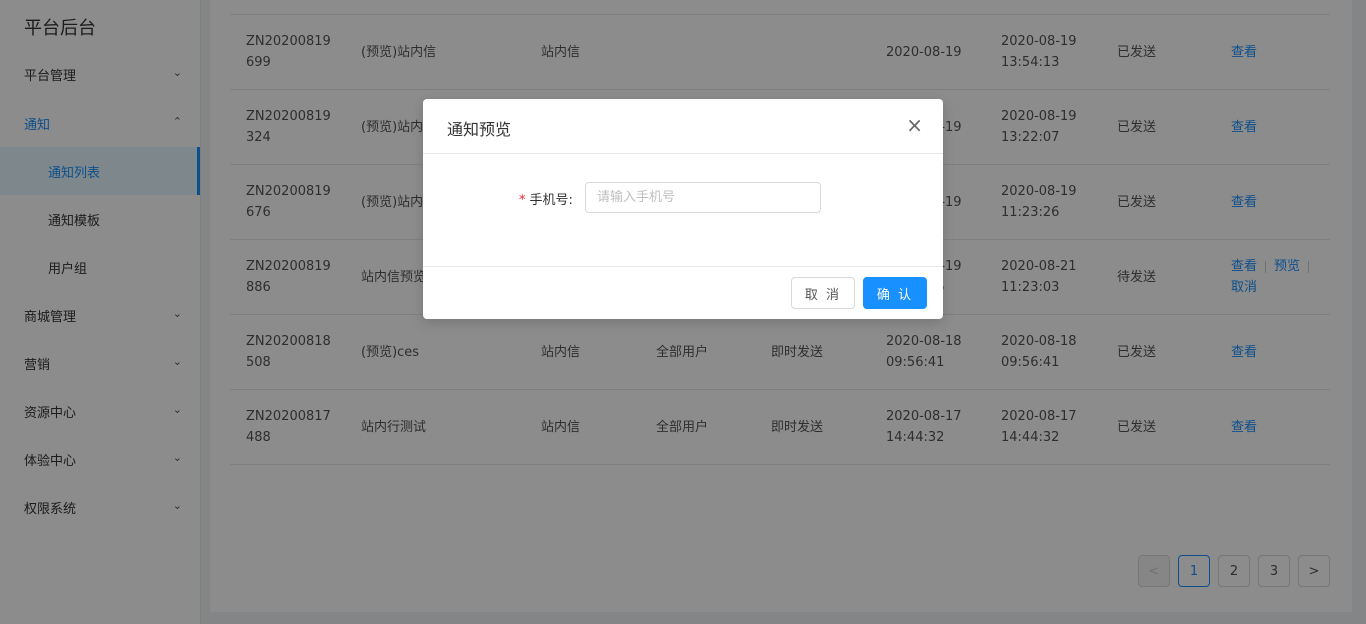  I want to click on close-icon: ×, so click(914, 125).